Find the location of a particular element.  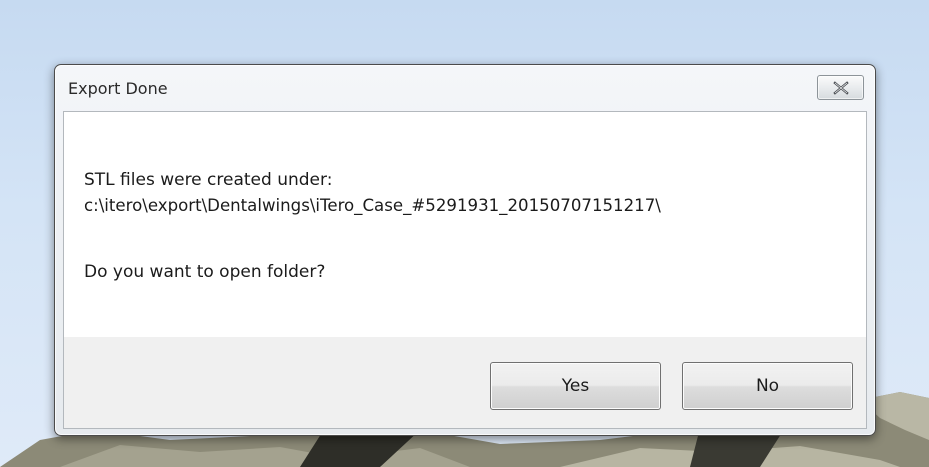

dialog-titlebar: Export Done is located at coordinates (465, 88).